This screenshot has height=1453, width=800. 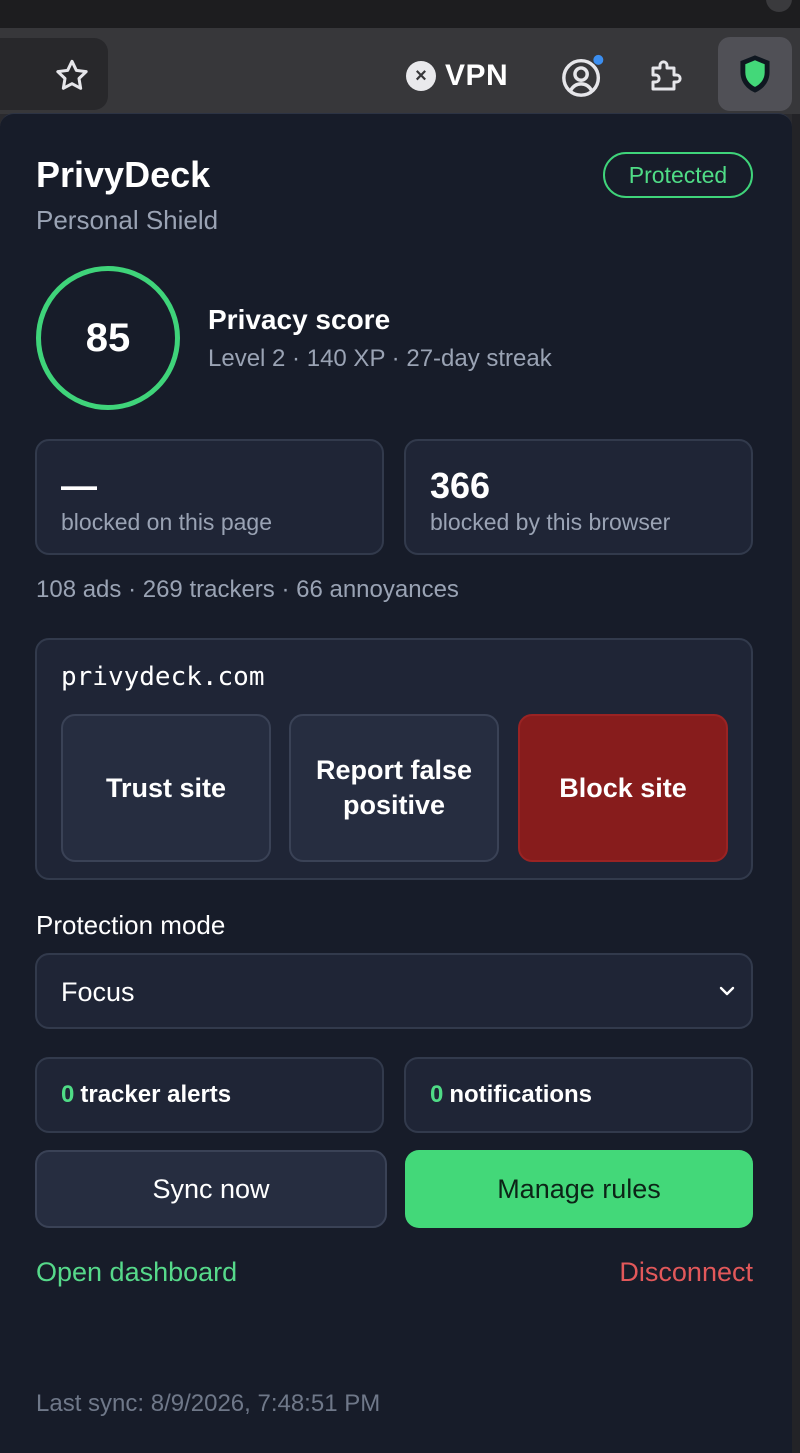 I want to click on tracker-alerts-pill: 0 tracker alerts, so click(x=209, y=1095).